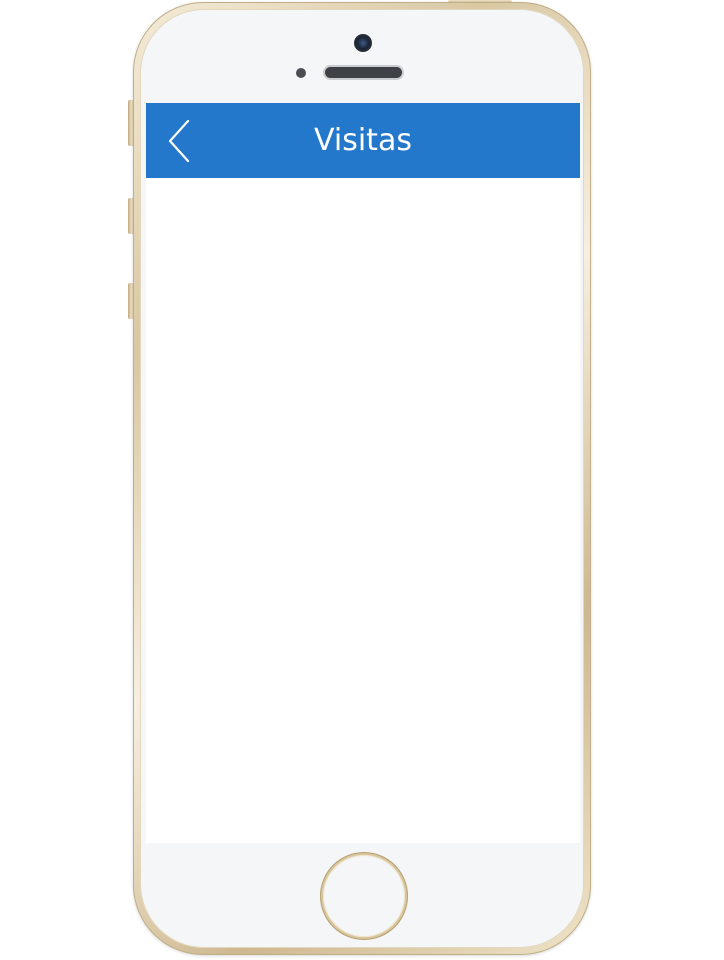  I want to click on proximity-sensor, so click(301, 73).